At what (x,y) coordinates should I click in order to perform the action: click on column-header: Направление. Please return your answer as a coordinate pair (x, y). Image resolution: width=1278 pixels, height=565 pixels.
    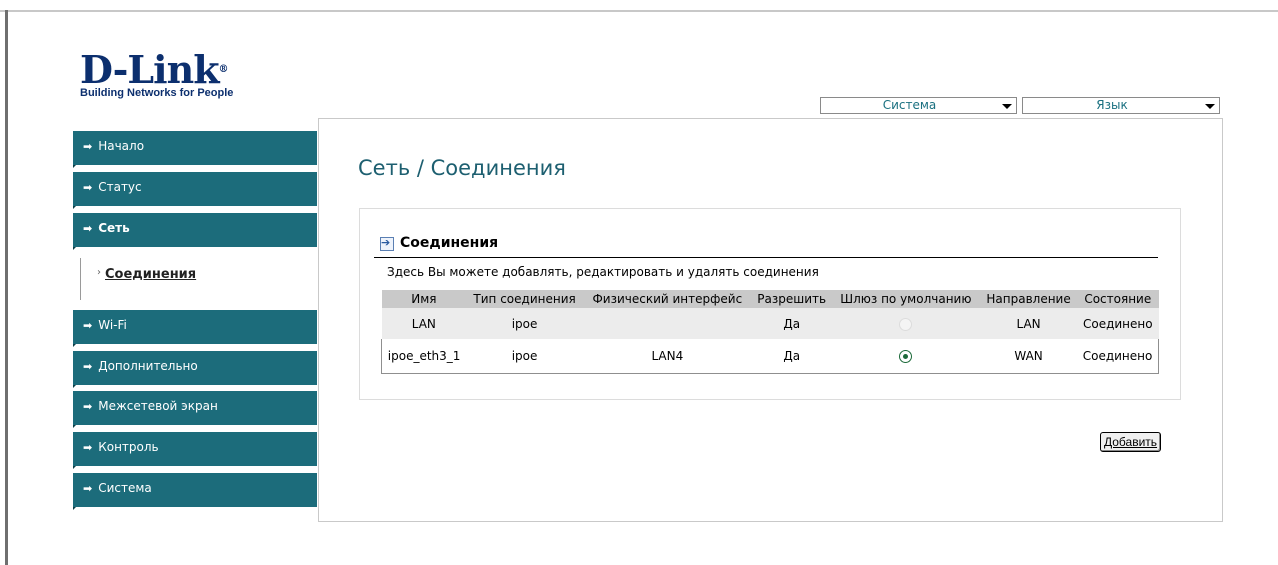
    Looking at the image, I should click on (1029, 299).